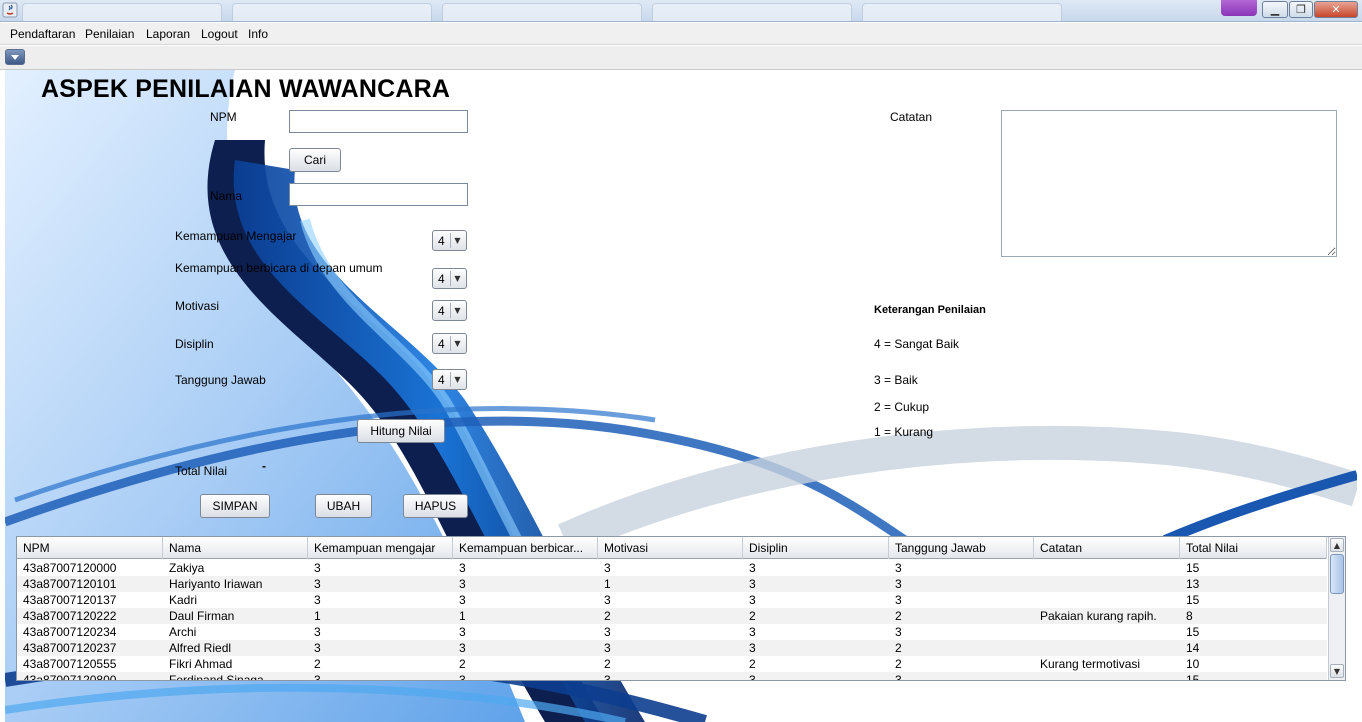  Describe the element at coordinates (317, 616) in the screenshot. I see `cell-kemampuan-mengajar: 1` at that location.